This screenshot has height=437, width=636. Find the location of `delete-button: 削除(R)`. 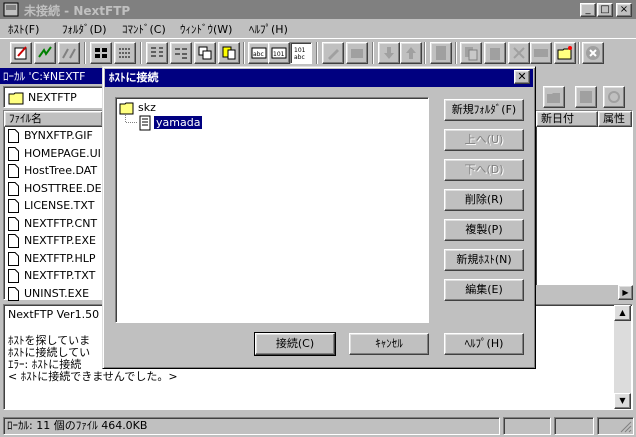

delete-button: 削除(R) is located at coordinates (484, 200).